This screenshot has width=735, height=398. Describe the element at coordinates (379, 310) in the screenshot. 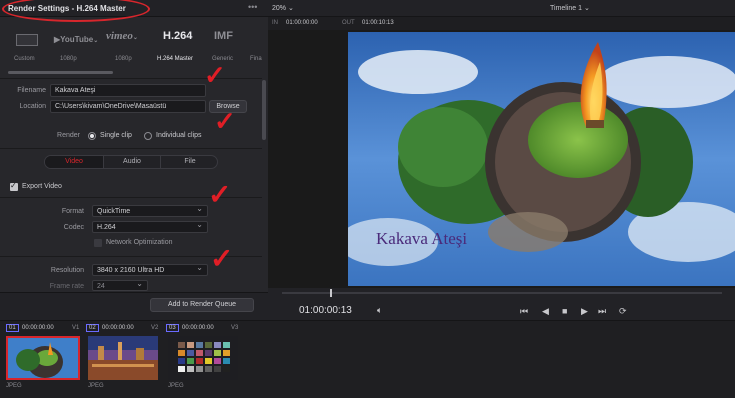

I see `volume-icon: 🔈︎` at that location.